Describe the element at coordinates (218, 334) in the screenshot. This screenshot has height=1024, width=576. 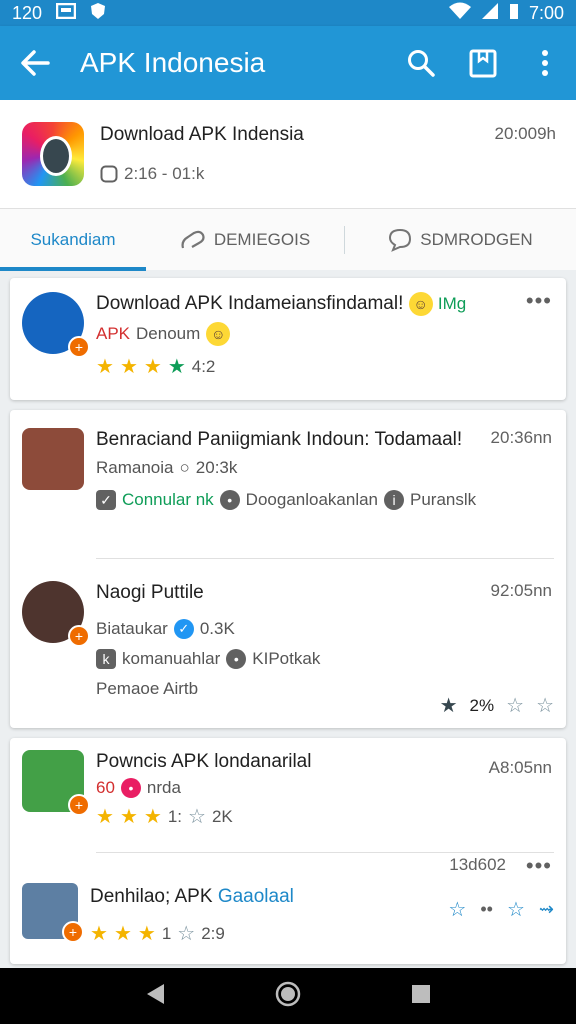
I see `smile-icon: ☺` at that location.